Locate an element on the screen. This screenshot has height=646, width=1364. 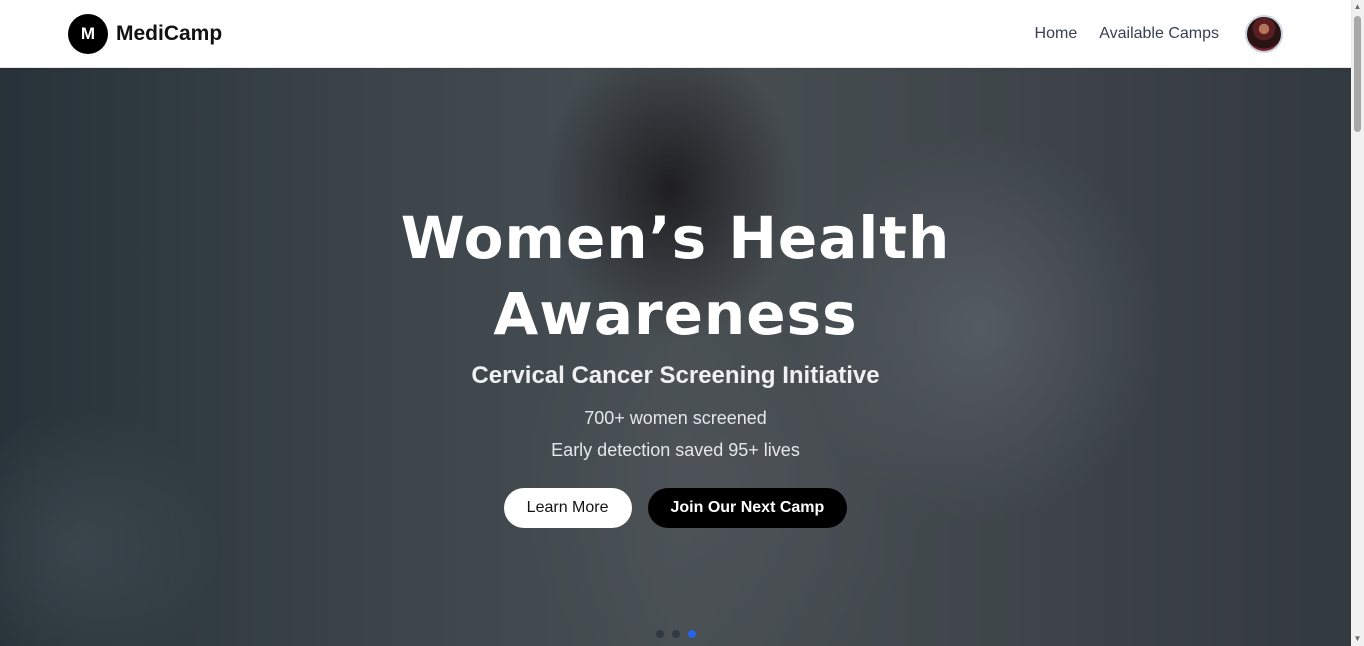
user-avatar is located at coordinates (1264, 33).